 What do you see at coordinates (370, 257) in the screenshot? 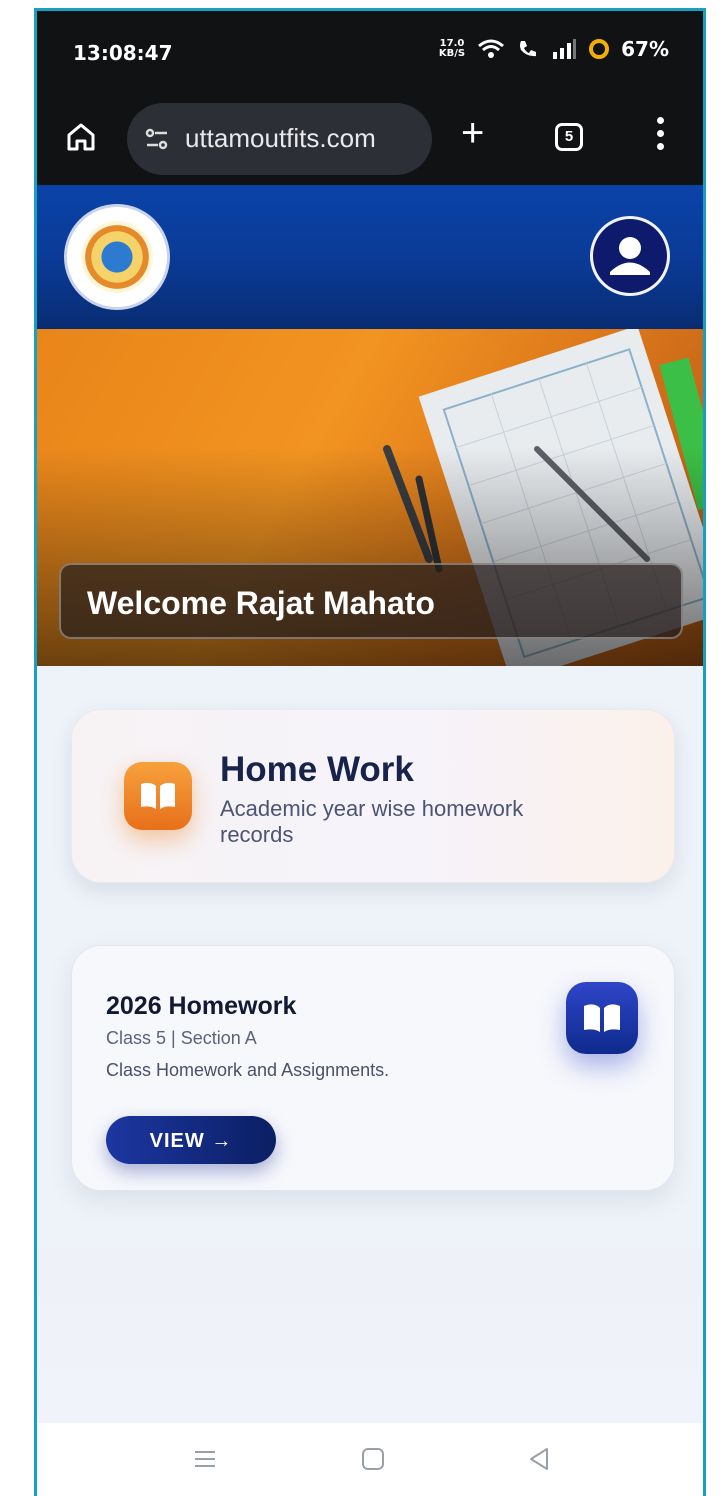
I see `app-header` at bounding box center [370, 257].